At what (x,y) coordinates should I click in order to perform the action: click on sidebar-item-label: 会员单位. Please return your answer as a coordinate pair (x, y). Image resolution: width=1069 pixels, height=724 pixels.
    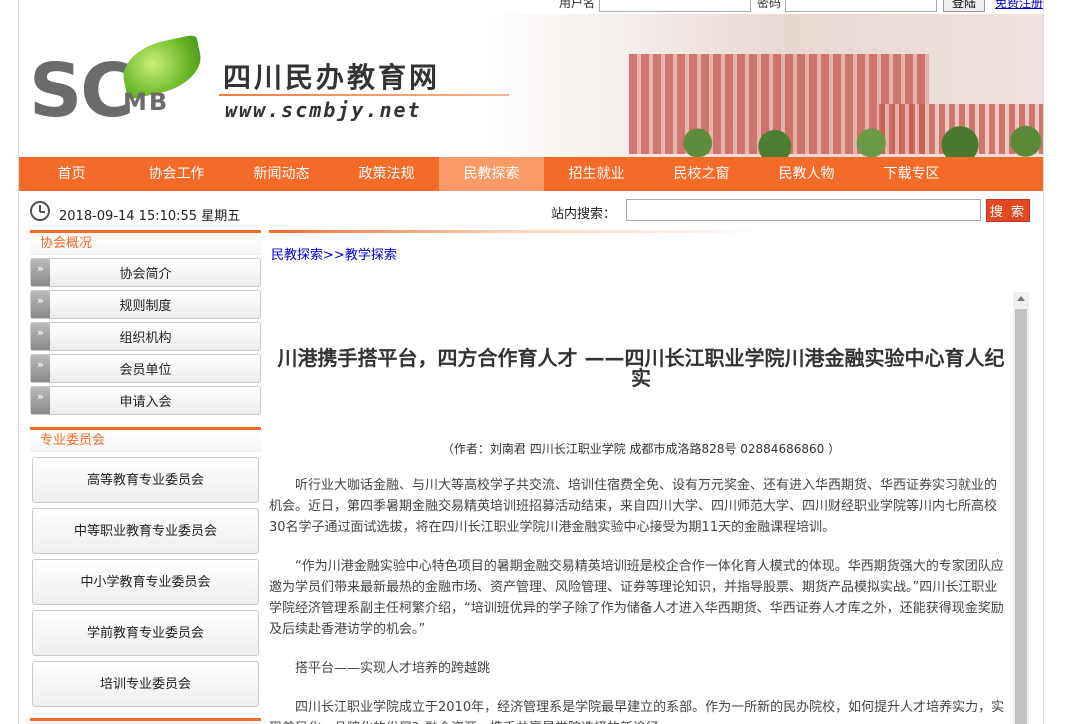
    Looking at the image, I should click on (145, 370).